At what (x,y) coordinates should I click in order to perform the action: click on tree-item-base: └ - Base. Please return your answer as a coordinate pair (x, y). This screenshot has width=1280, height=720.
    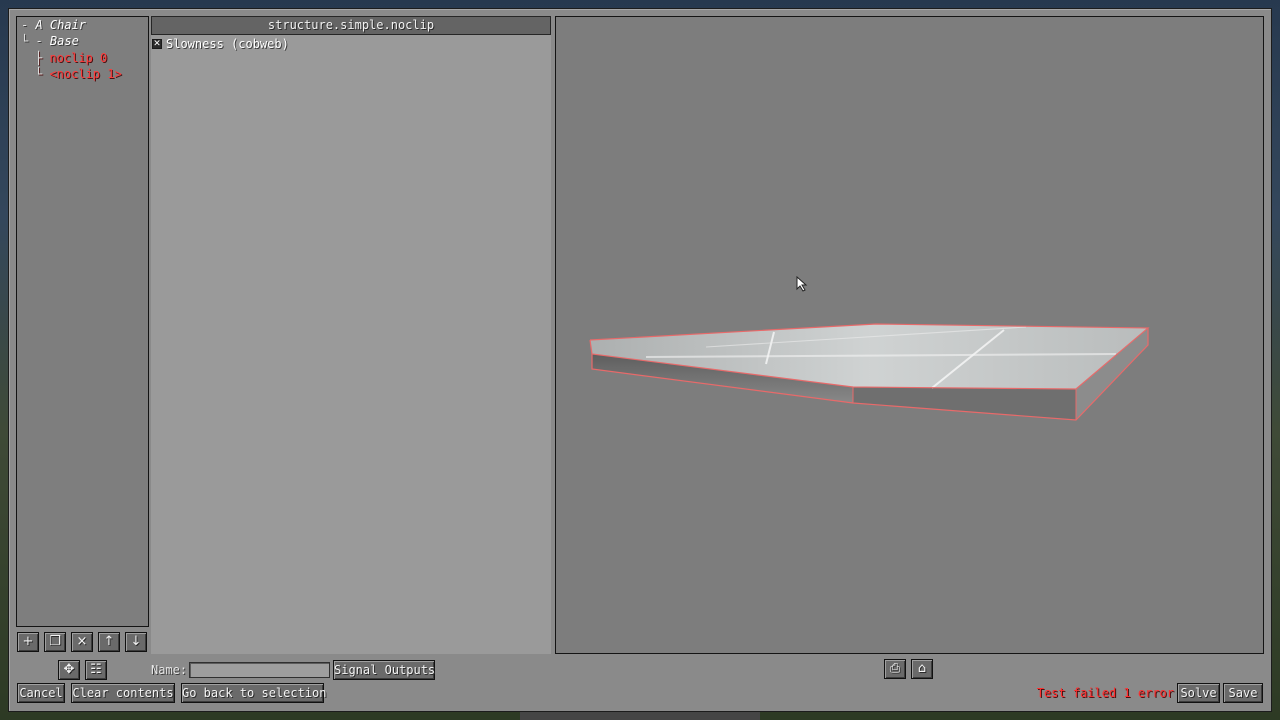
    Looking at the image, I should click on (50, 41).